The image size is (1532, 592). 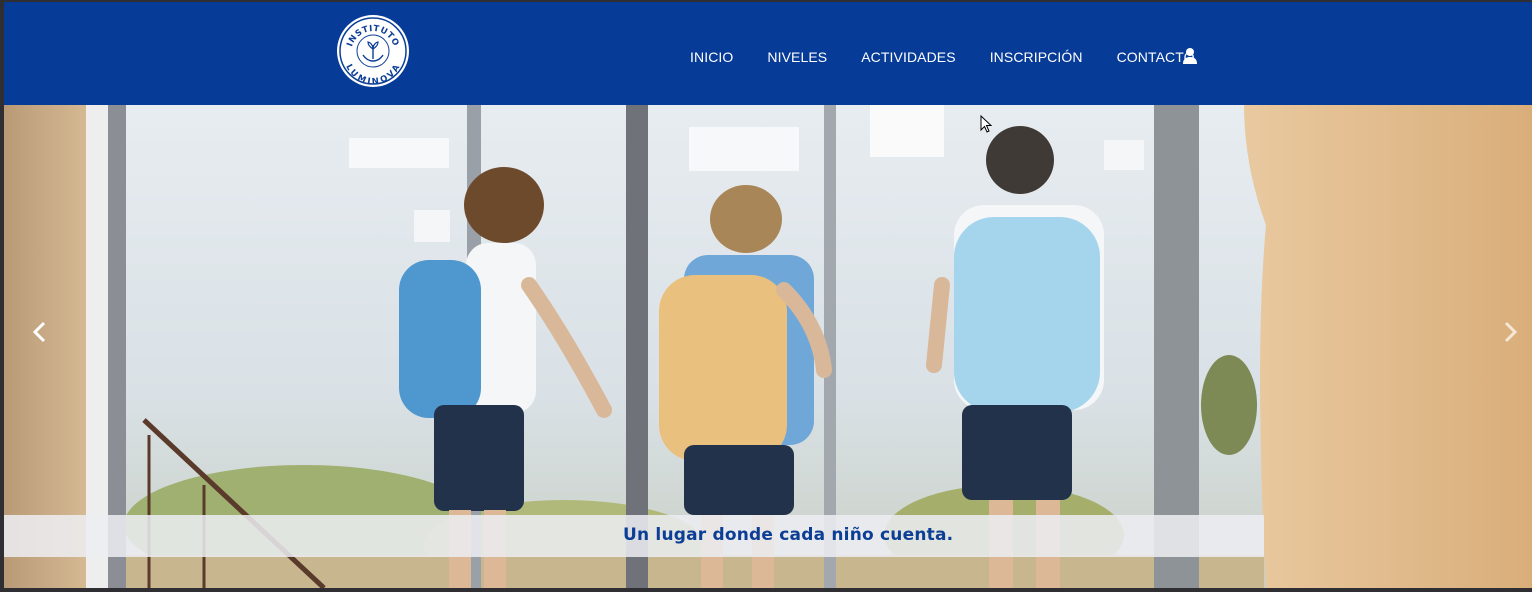 What do you see at coordinates (986, 124) in the screenshot?
I see `mouse-cursor-icon` at bounding box center [986, 124].